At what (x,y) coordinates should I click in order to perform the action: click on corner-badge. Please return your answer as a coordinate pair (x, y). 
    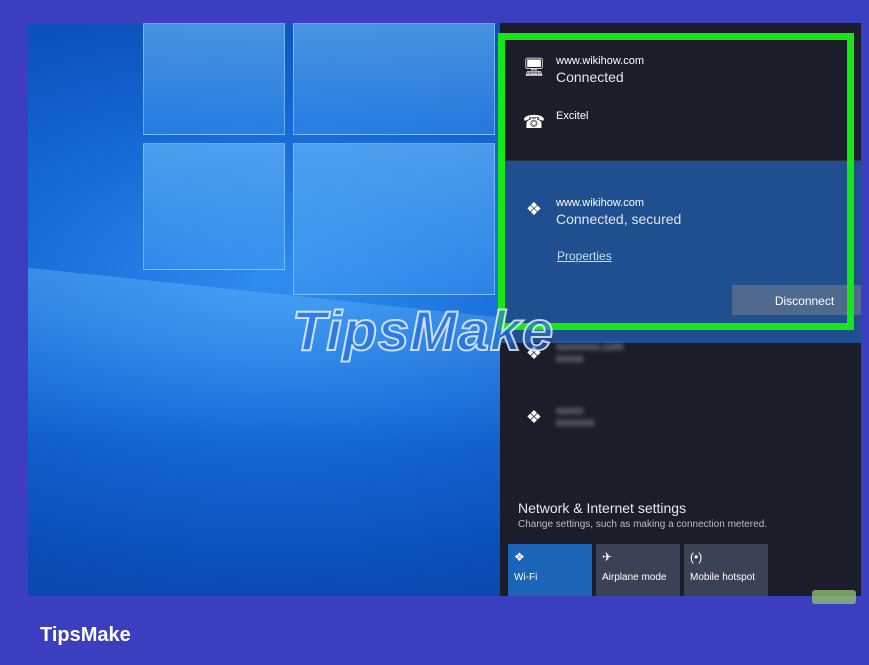
    Looking at the image, I should click on (834, 597).